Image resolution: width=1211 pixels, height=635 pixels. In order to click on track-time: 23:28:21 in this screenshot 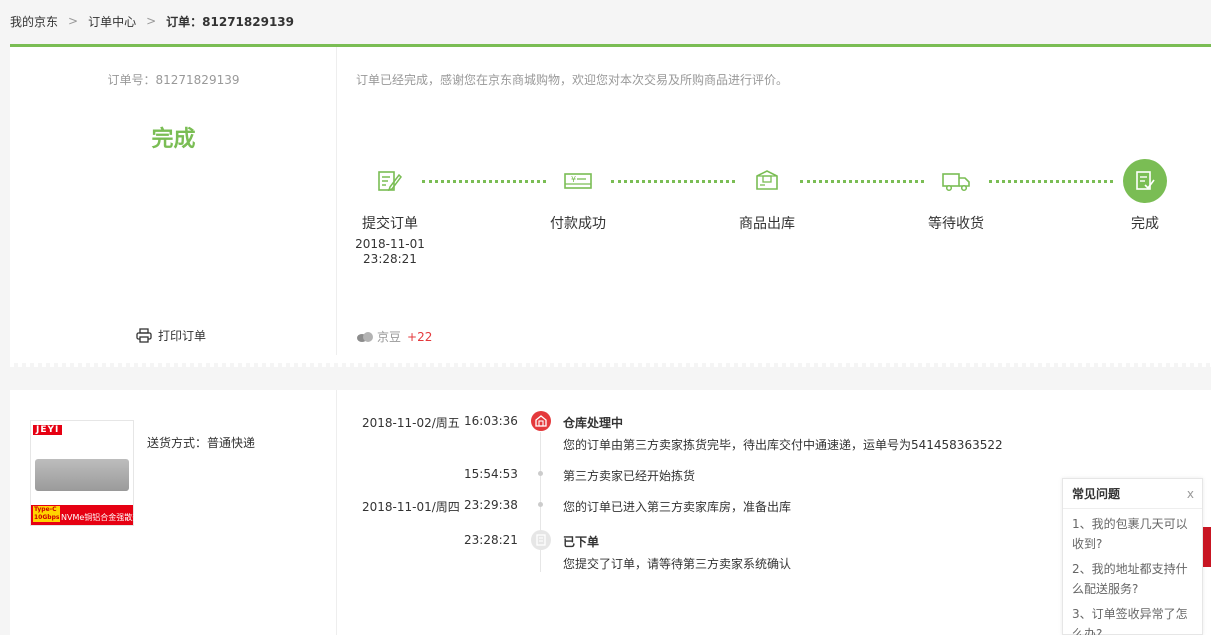, I will do `click(491, 540)`.